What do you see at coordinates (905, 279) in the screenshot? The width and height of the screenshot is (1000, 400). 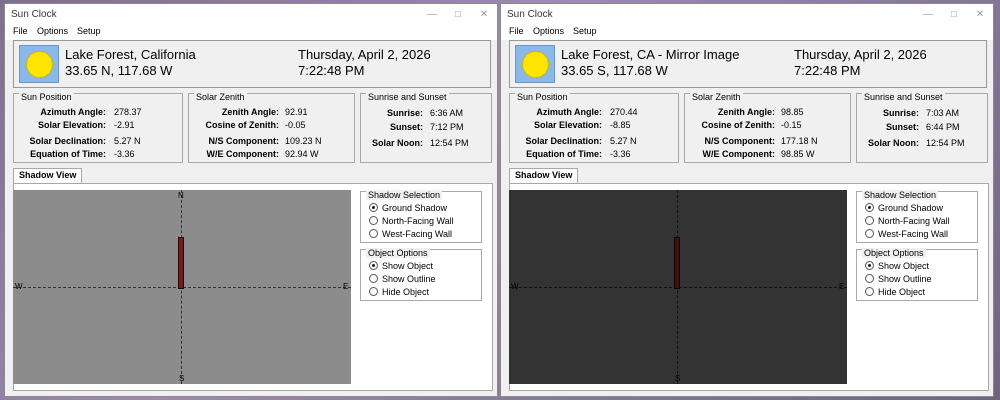 I see `radio-label: Show Outline` at bounding box center [905, 279].